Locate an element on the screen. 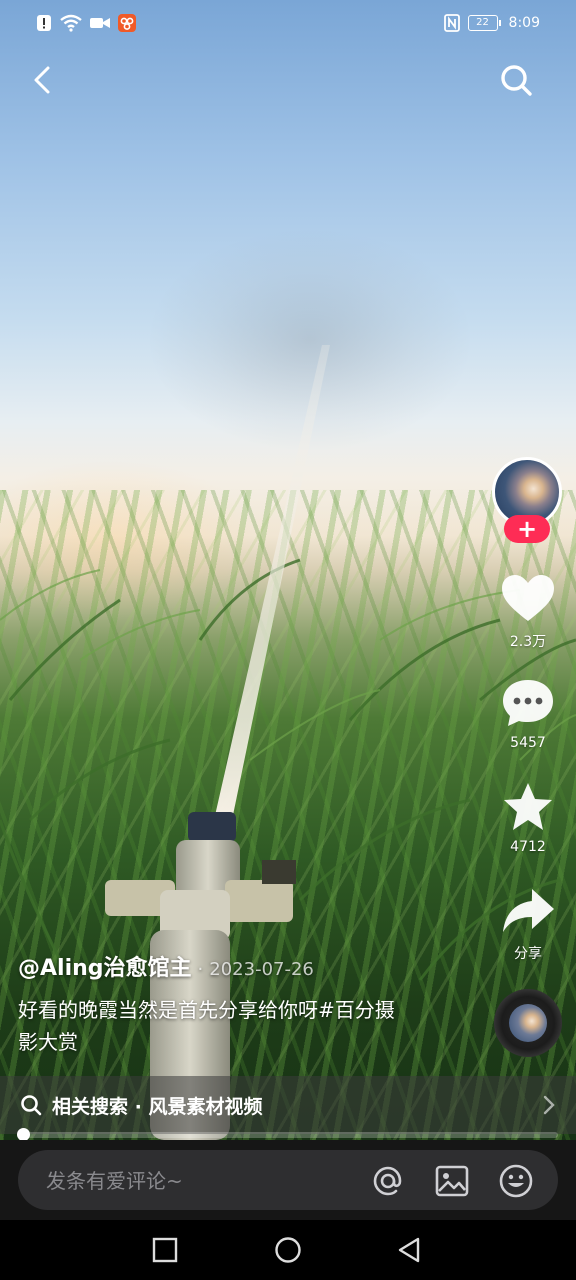 Image resolution: width=576 pixels, height=1280 pixels. related-search-label: 相关搜索 · 风景素材视频 is located at coordinates (157, 1106).